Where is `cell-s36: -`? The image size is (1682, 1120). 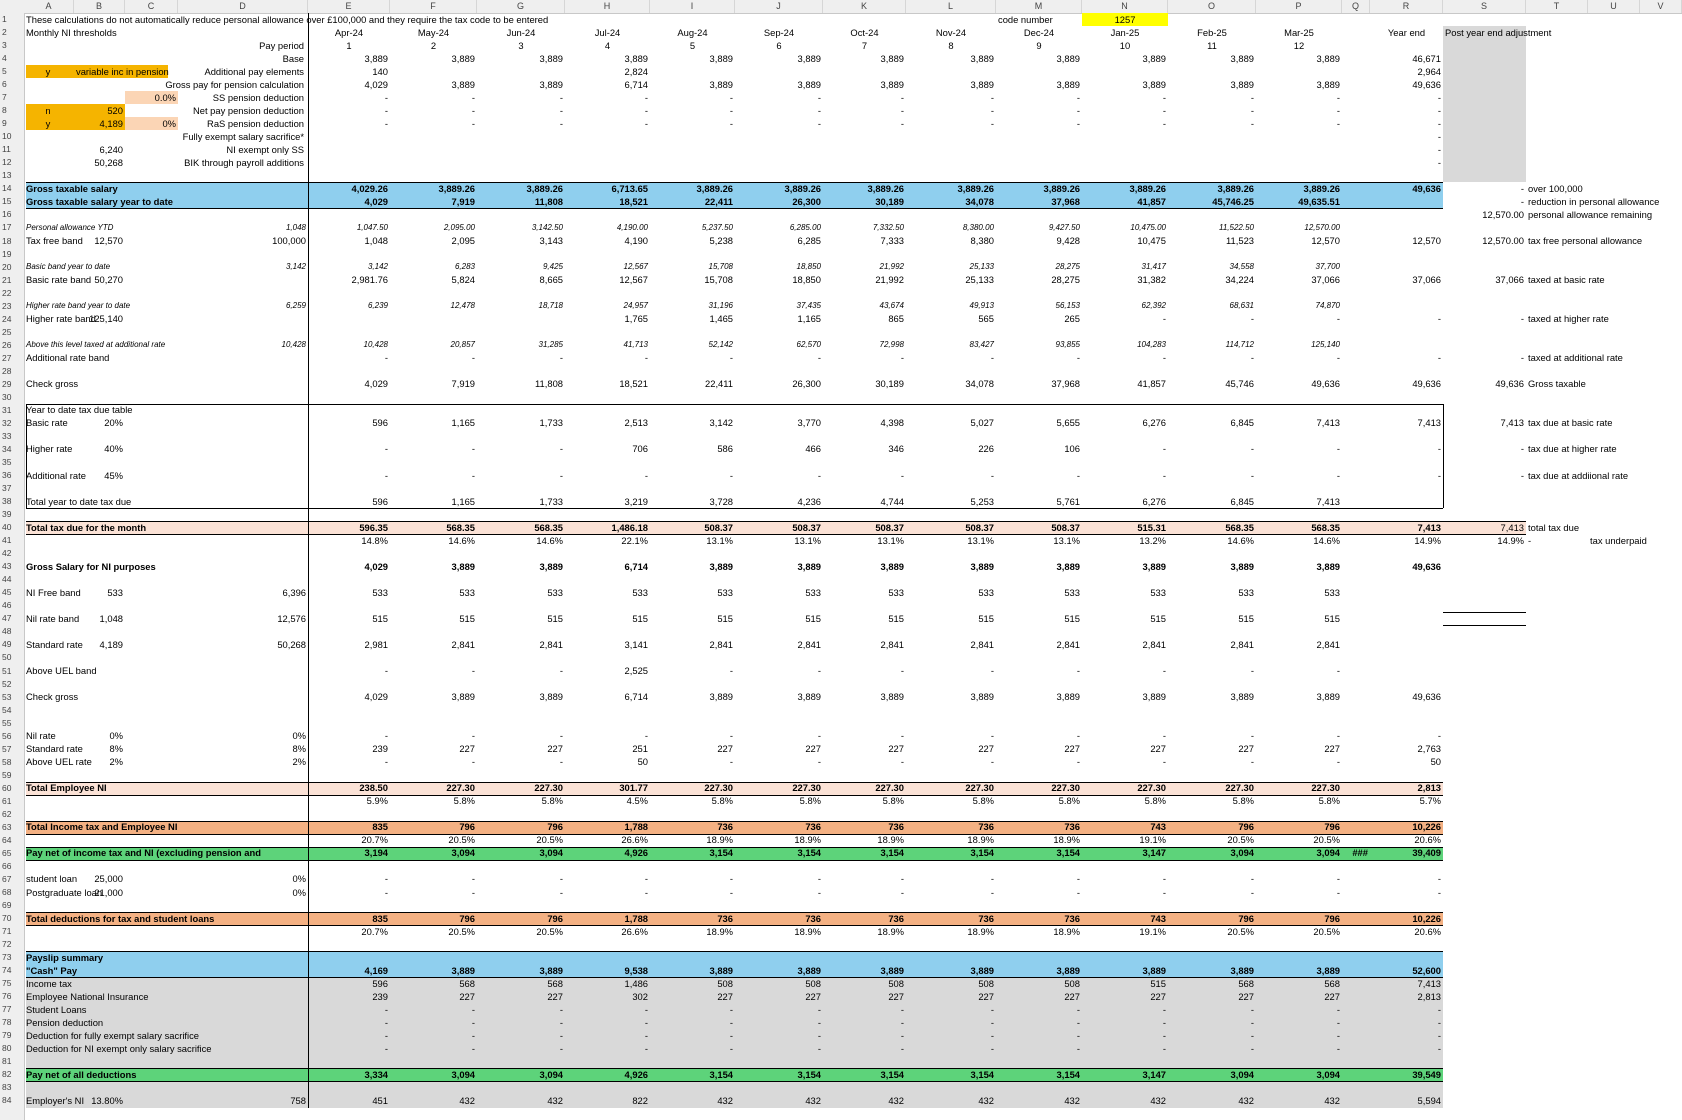 cell-s36: - is located at coordinates (1484, 475).